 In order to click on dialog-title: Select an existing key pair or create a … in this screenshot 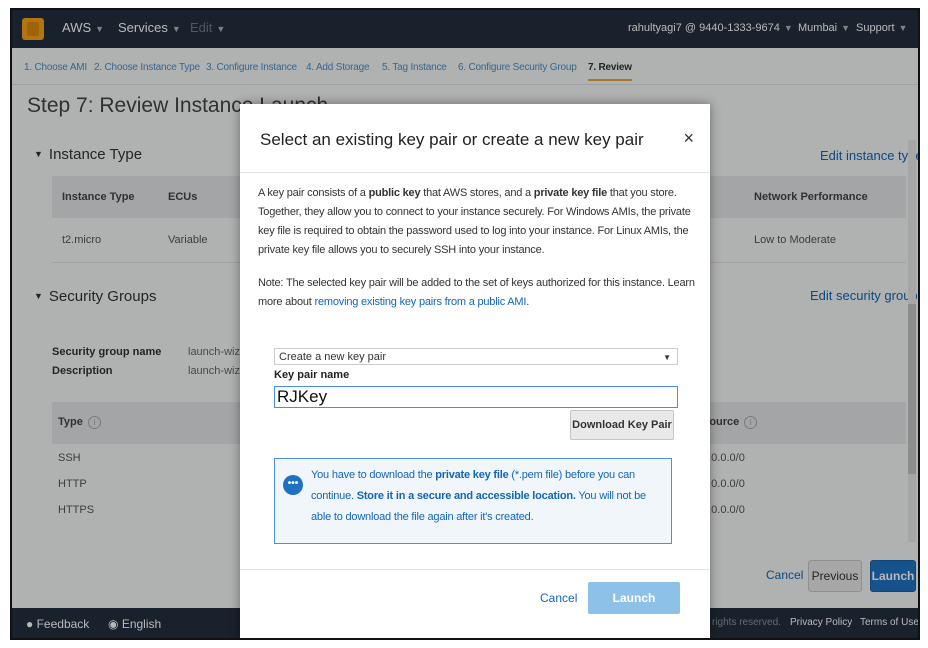, I will do `click(452, 139)`.